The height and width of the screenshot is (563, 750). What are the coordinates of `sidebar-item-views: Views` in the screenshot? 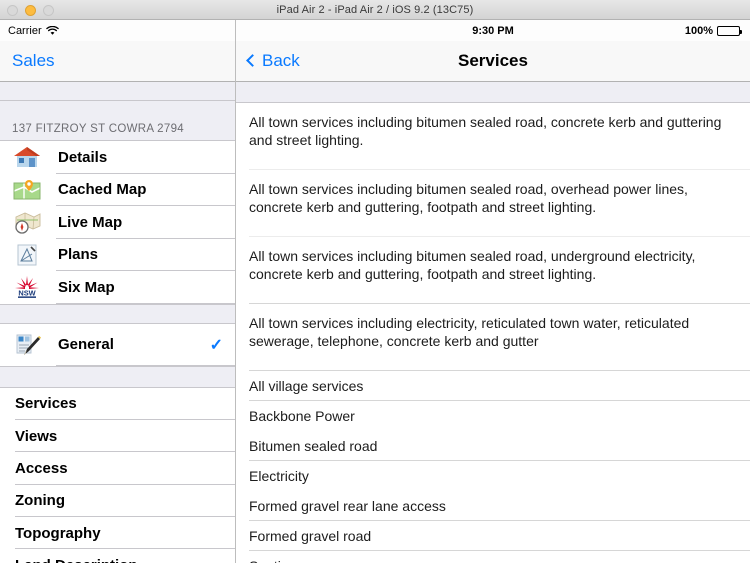 It's located at (117, 436).